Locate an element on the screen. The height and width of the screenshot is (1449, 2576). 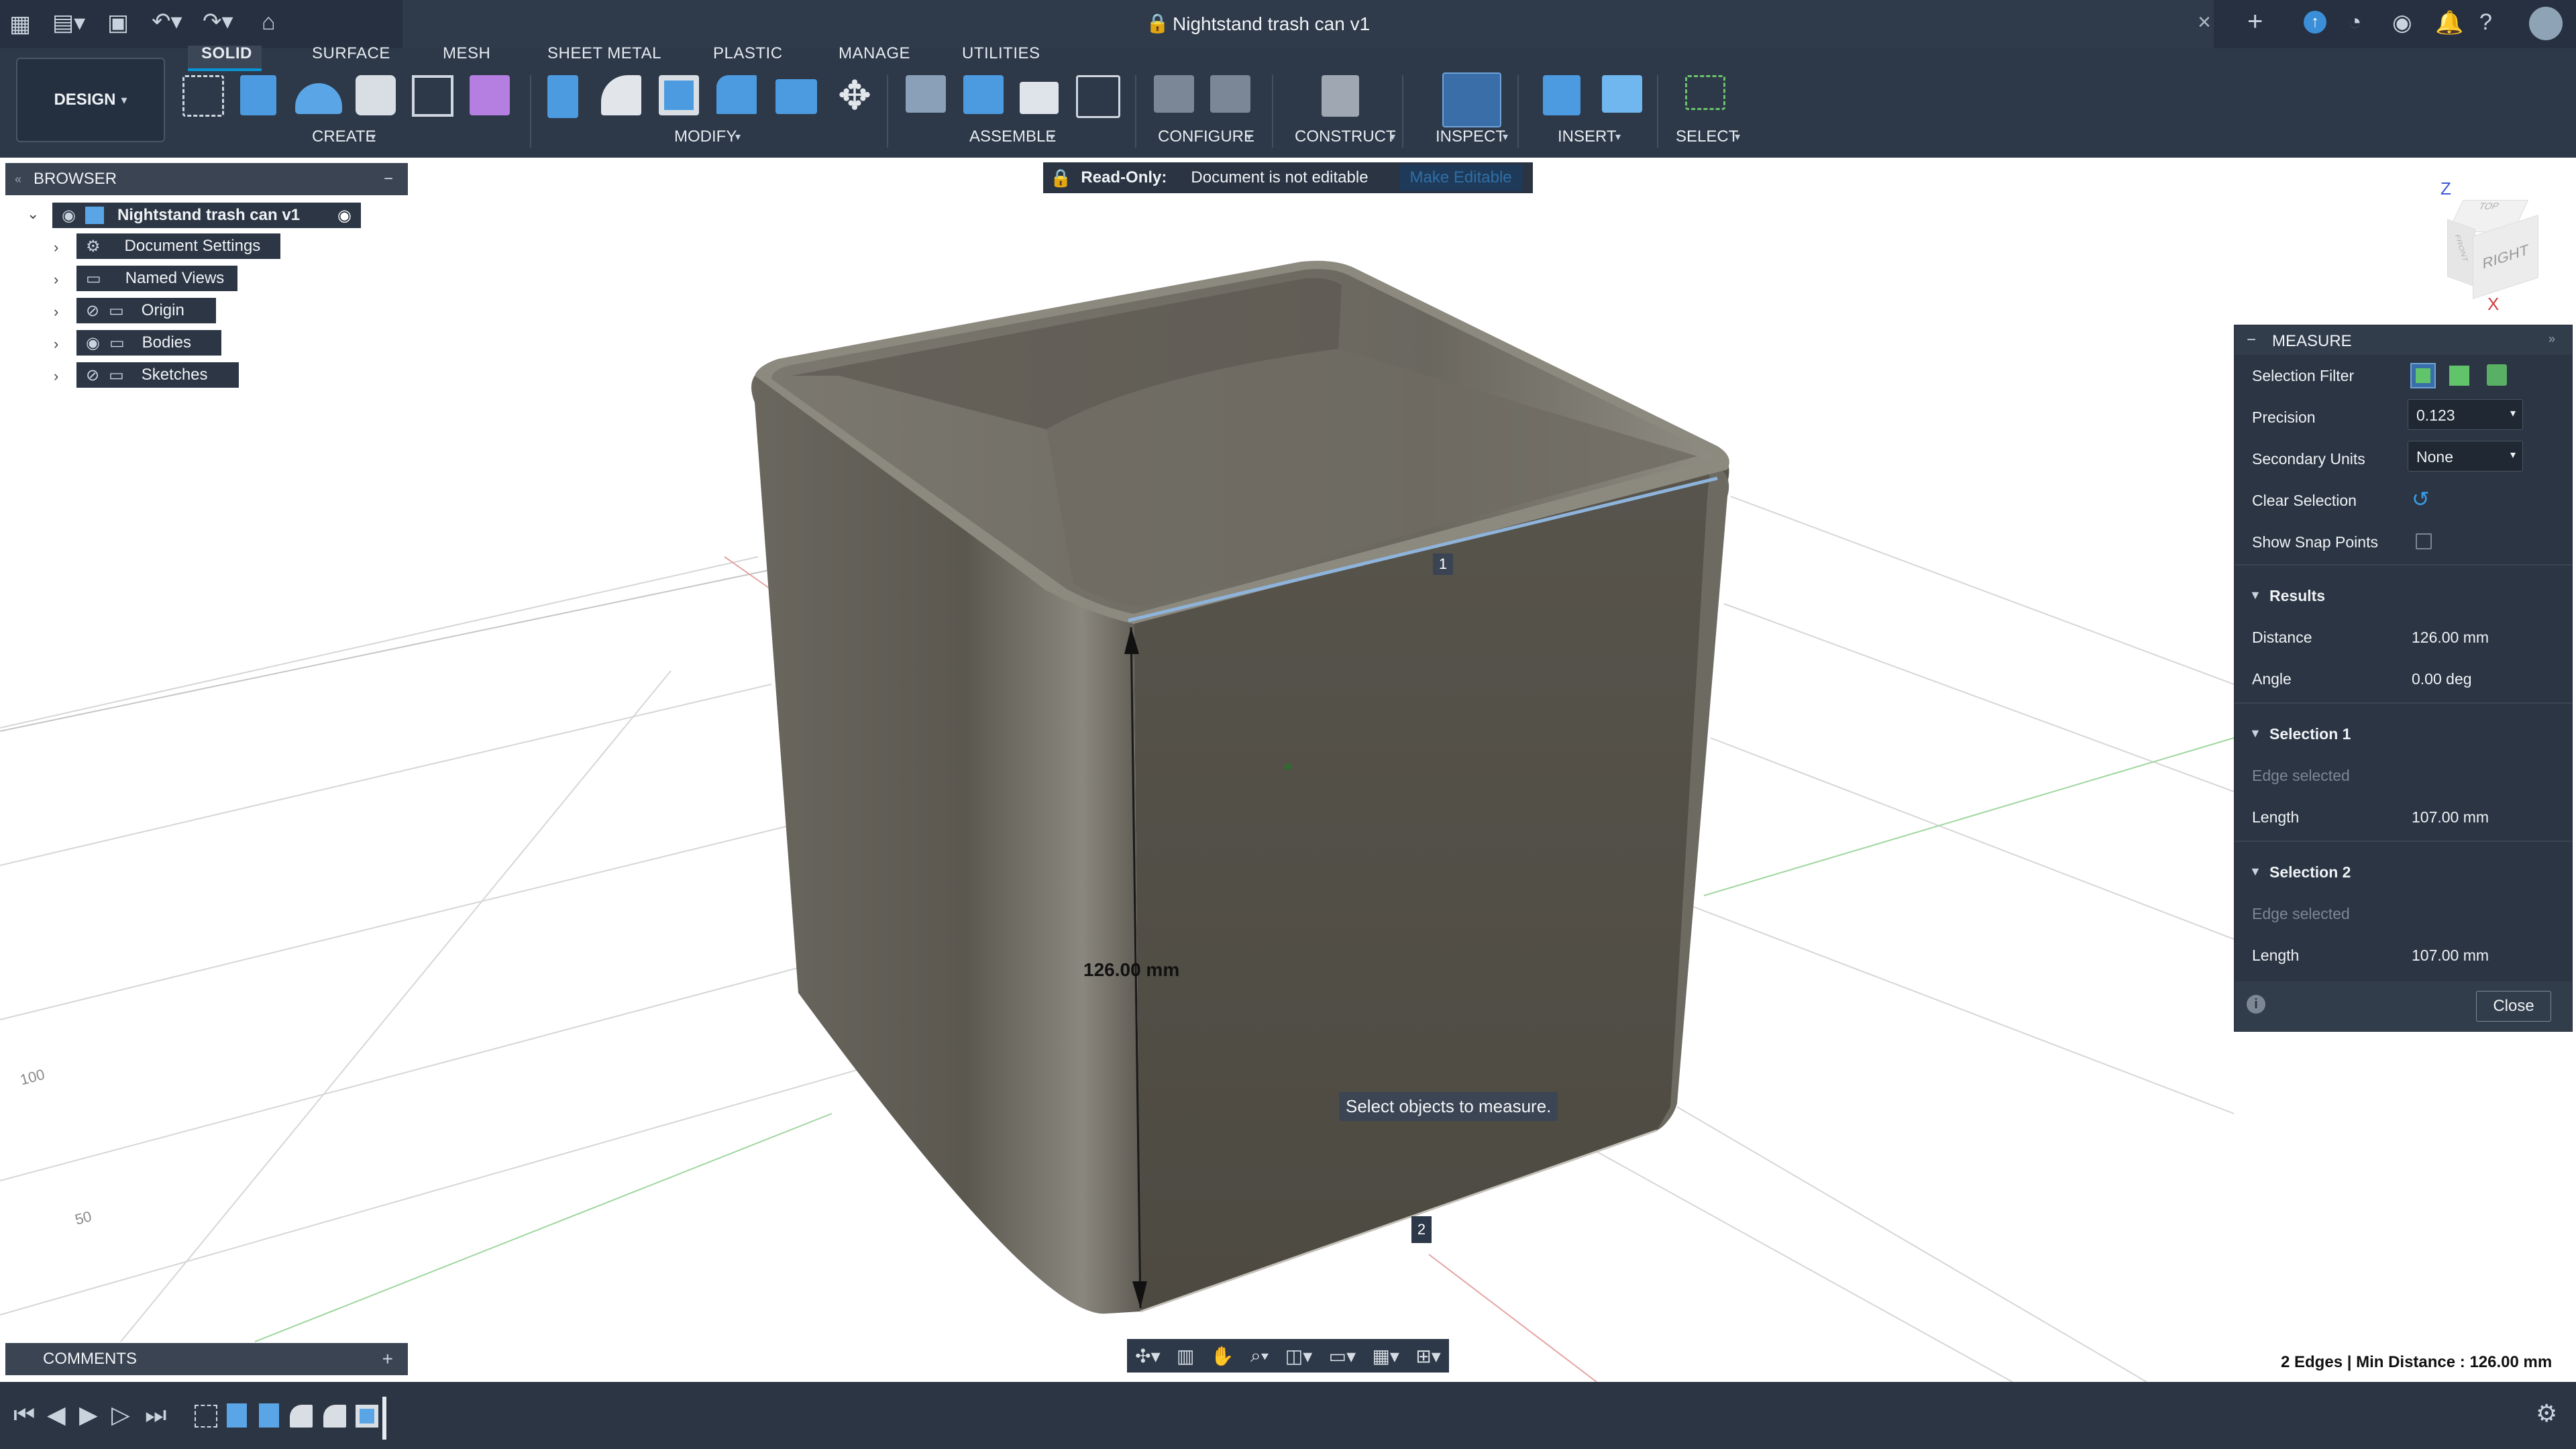
timeline-settings-icon: ⚙ is located at coordinates (2546, 1413).